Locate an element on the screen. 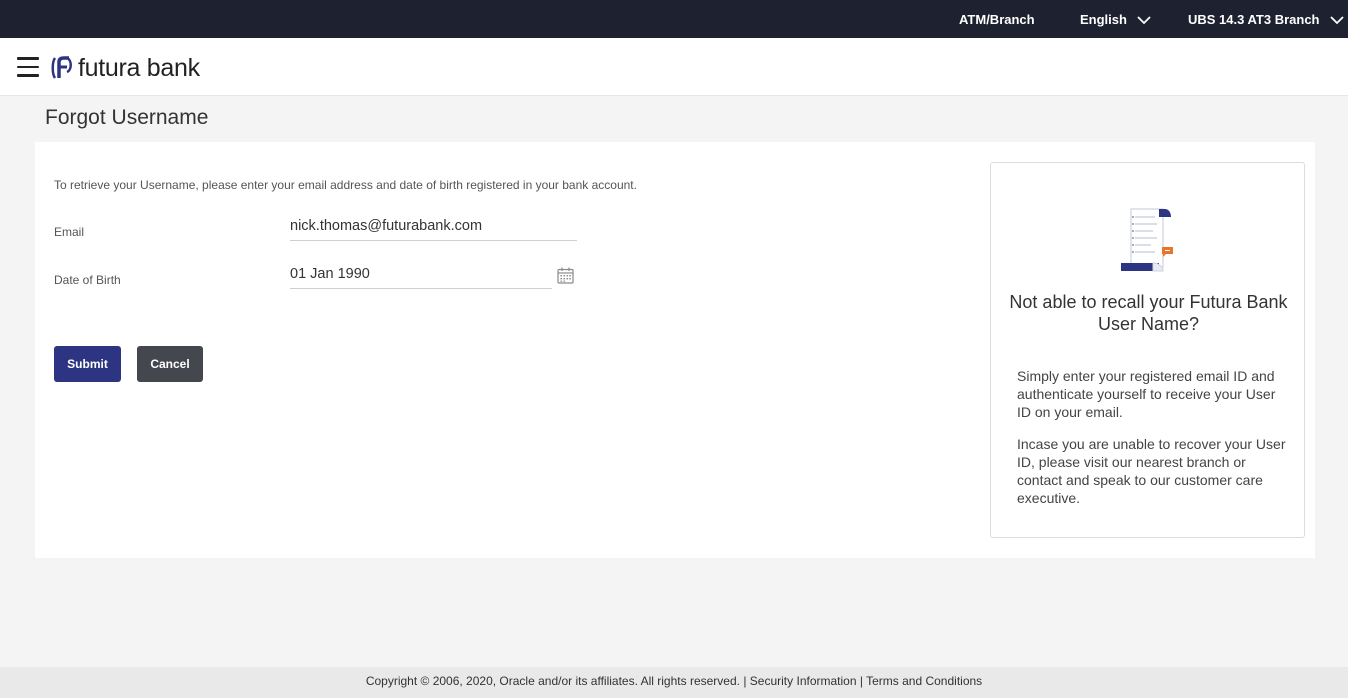 Image resolution: width=1348 pixels, height=698 pixels. email-field is located at coordinates (433, 226).